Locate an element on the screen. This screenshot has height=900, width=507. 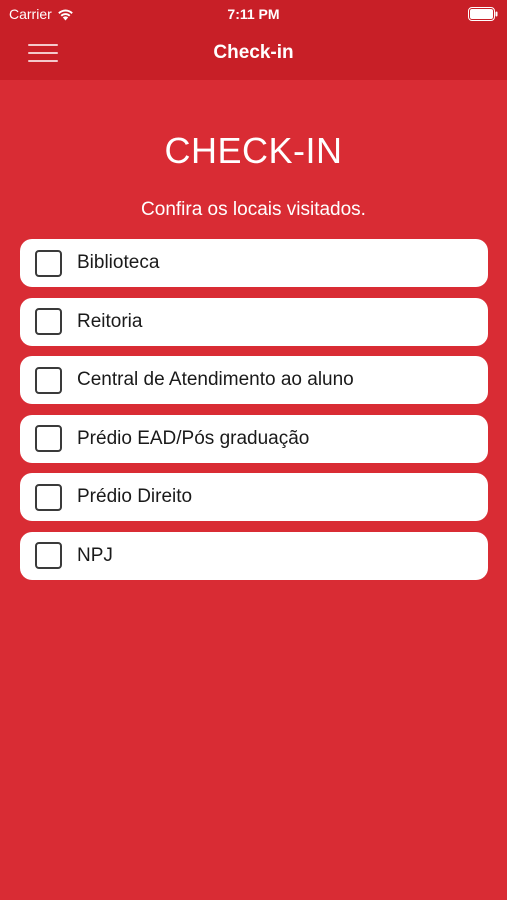
location-item-central-atendimento: Central de Atendimento ao aluno is located at coordinates (254, 380).